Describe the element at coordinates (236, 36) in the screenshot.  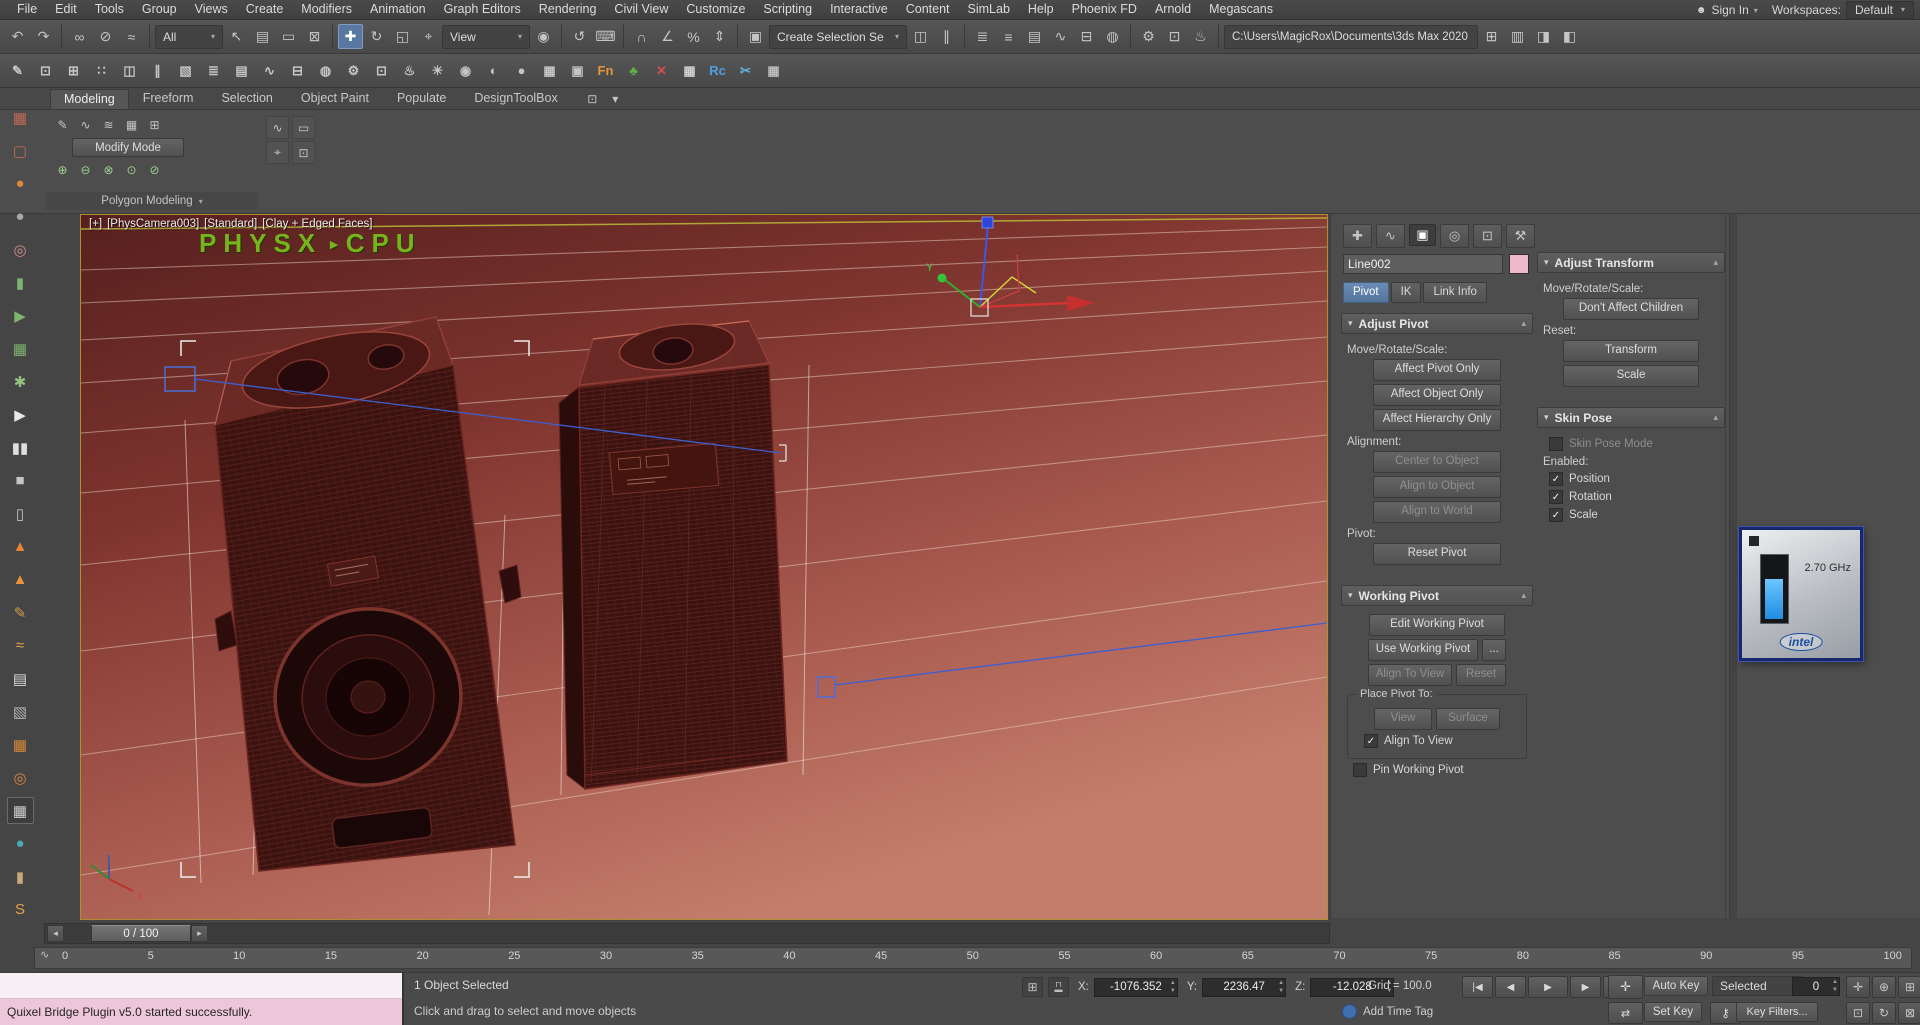
I see `select-object-icon: ↖` at that location.